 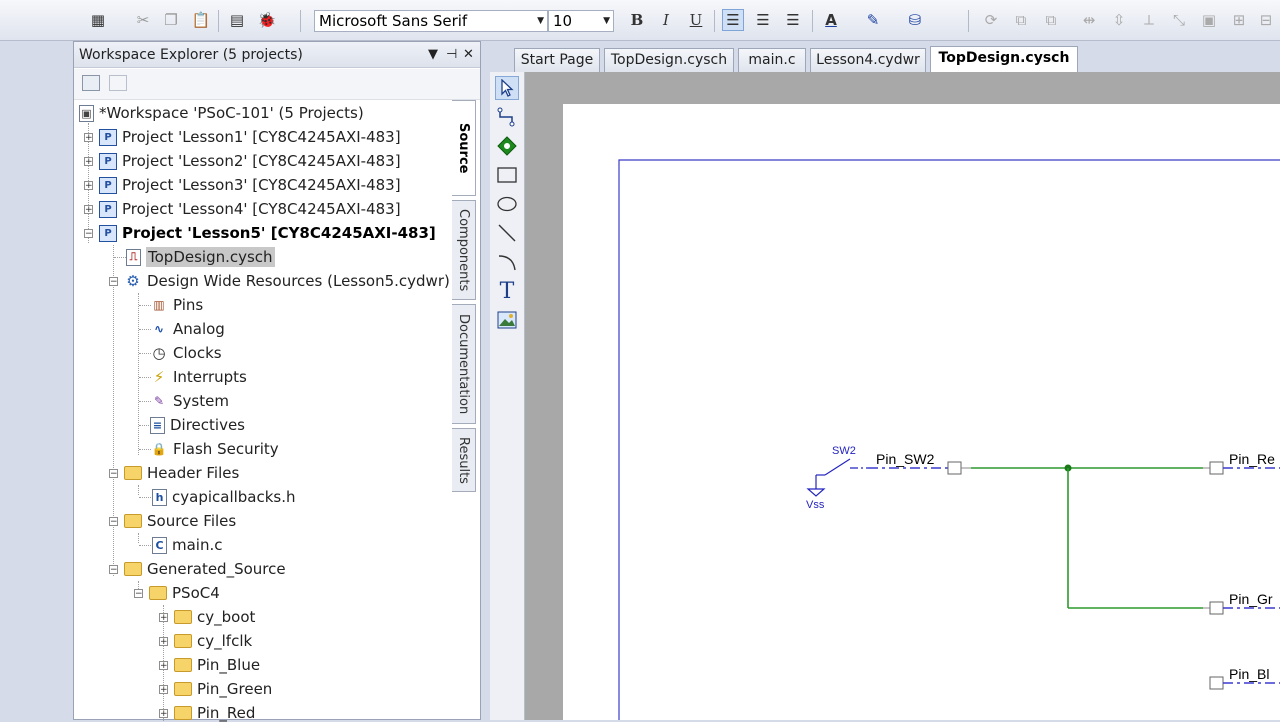 I want to click on resize-icon: ⤡, so click(x=1179, y=20).